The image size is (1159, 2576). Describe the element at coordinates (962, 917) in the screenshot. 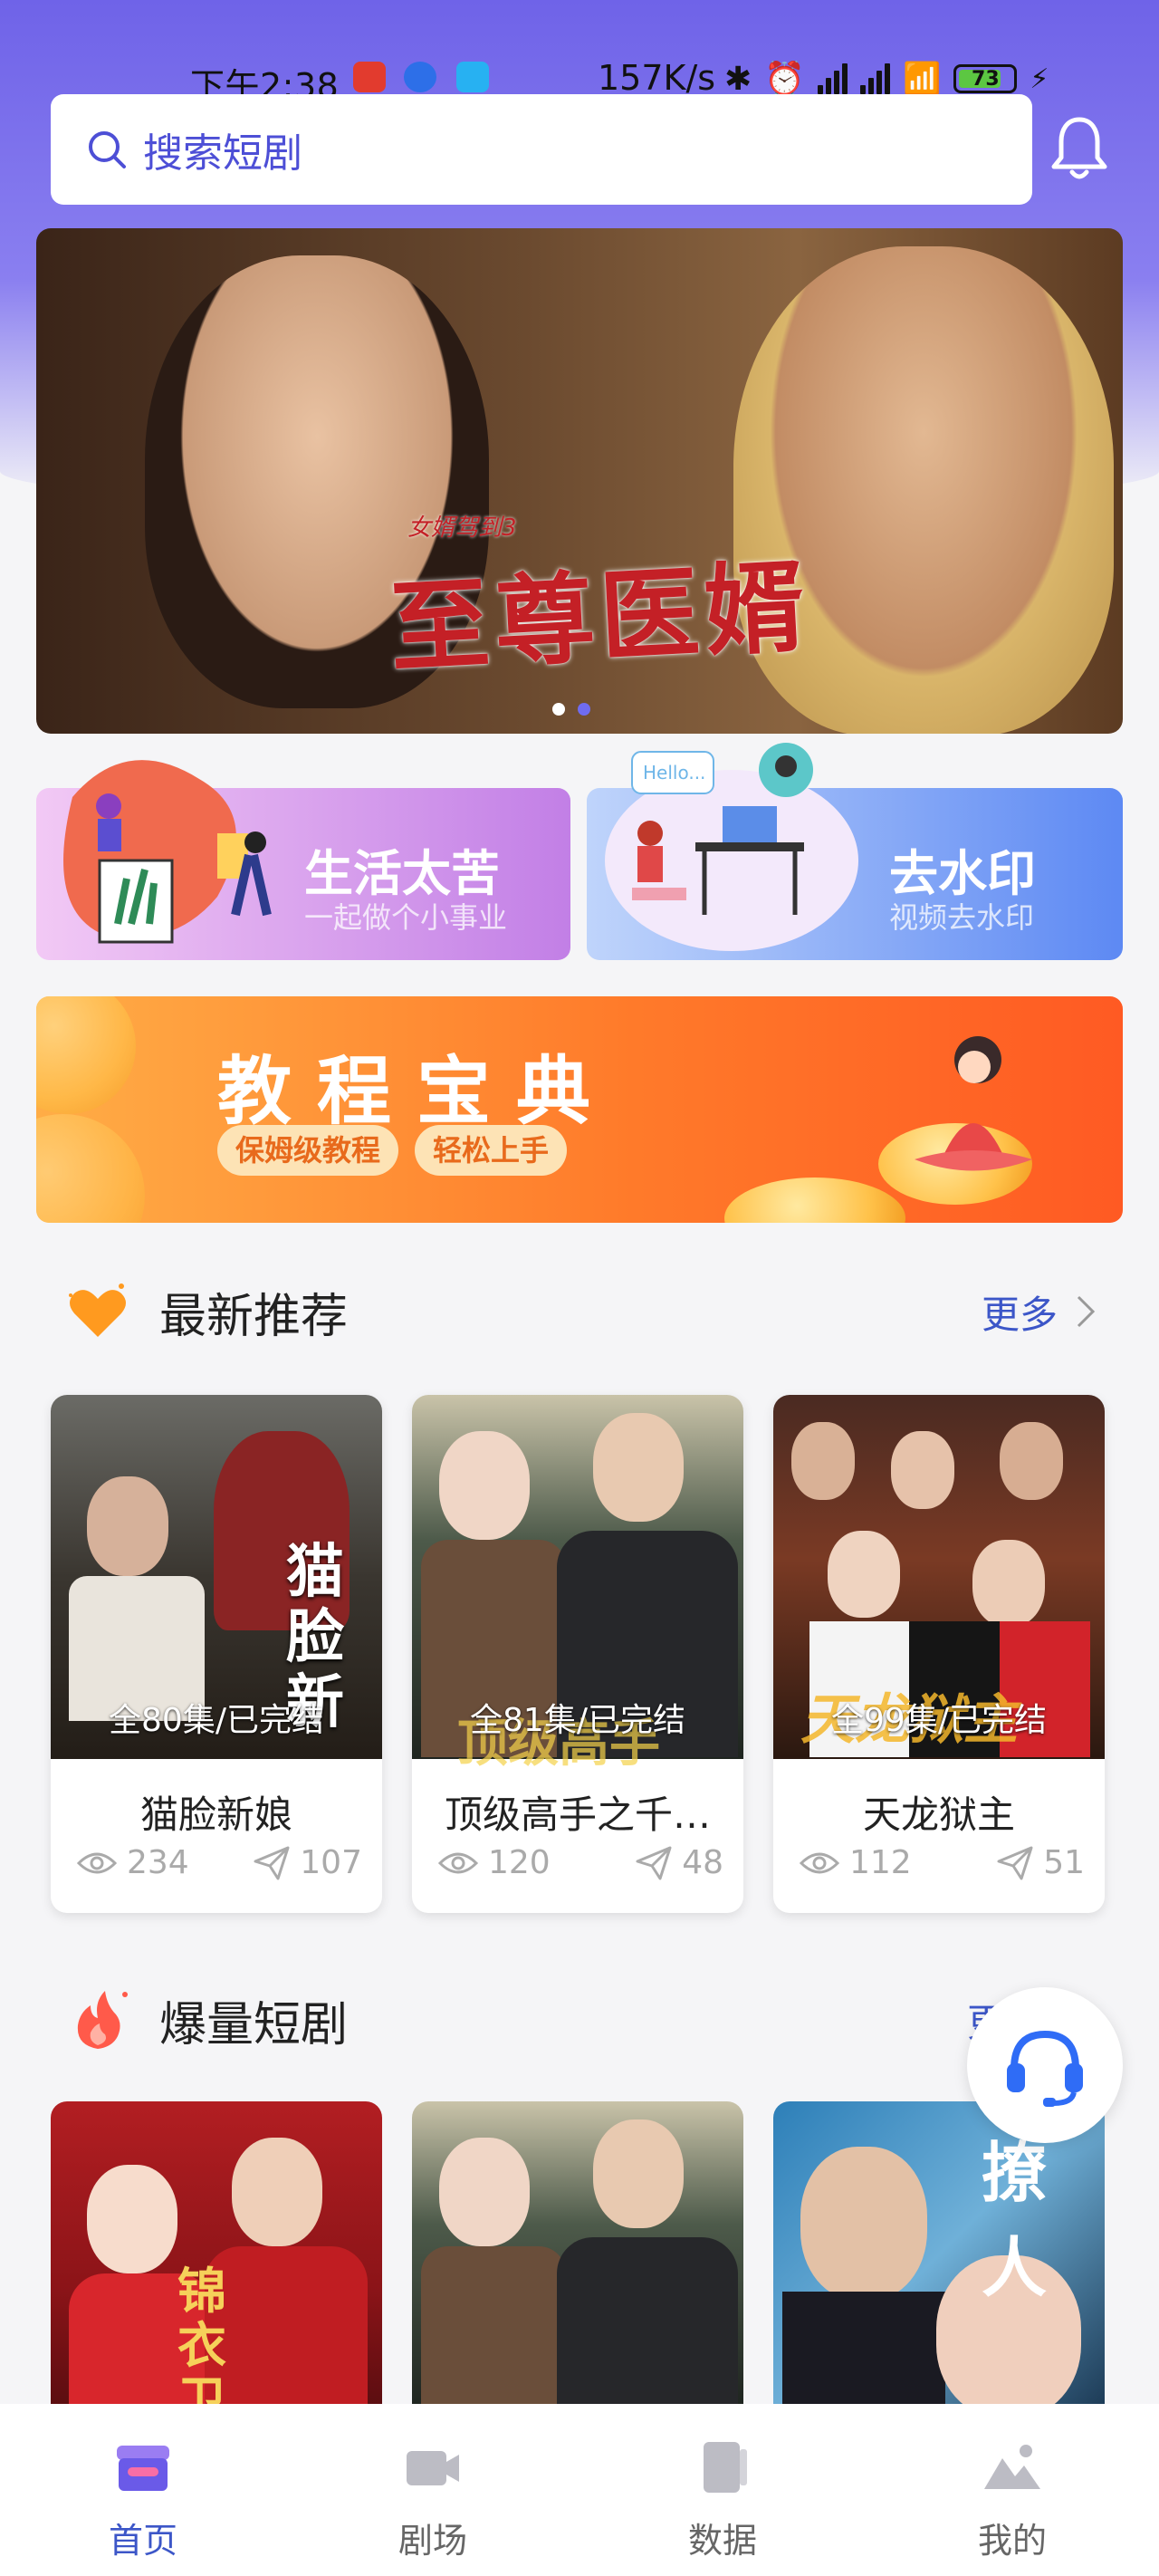

I see `feature-watermark-subtitle: 视频去水印` at that location.